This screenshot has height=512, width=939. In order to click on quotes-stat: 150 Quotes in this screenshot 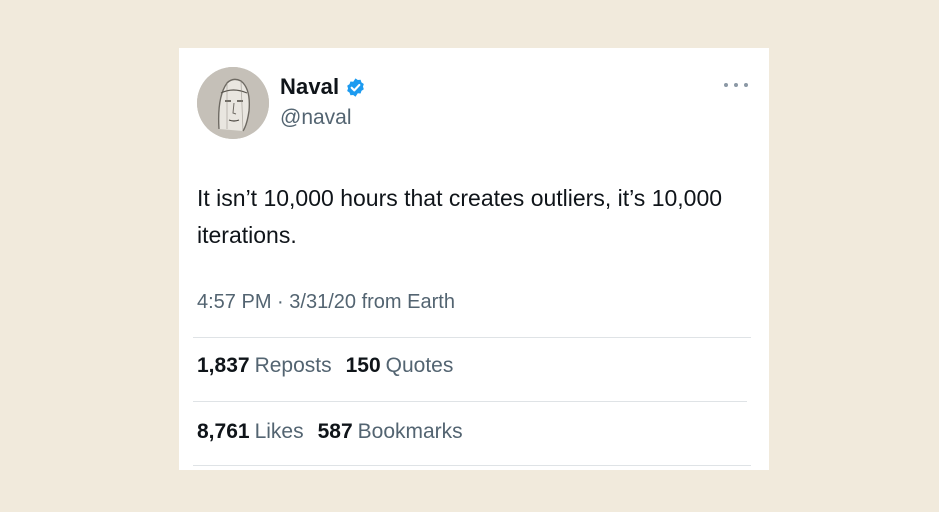, I will do `click(400, 366)`.